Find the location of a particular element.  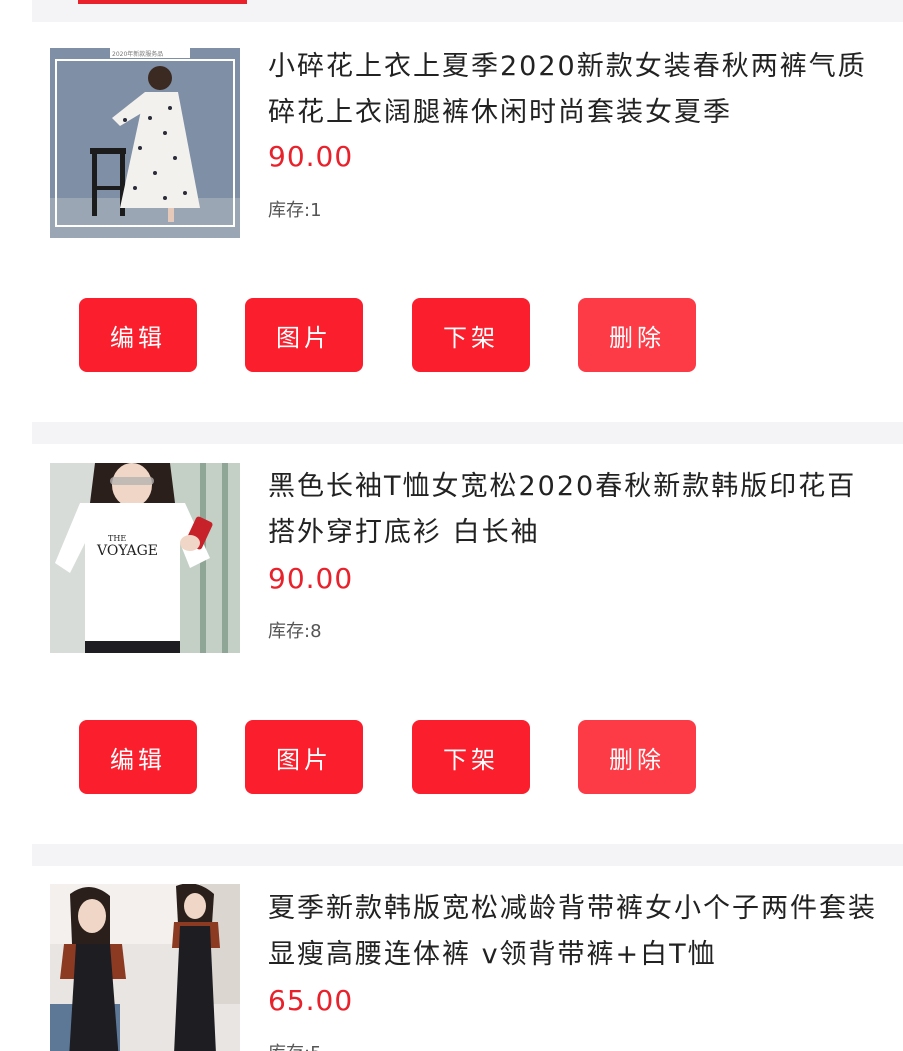

product-price: 65.00 is located at coordinates (311, 1000).